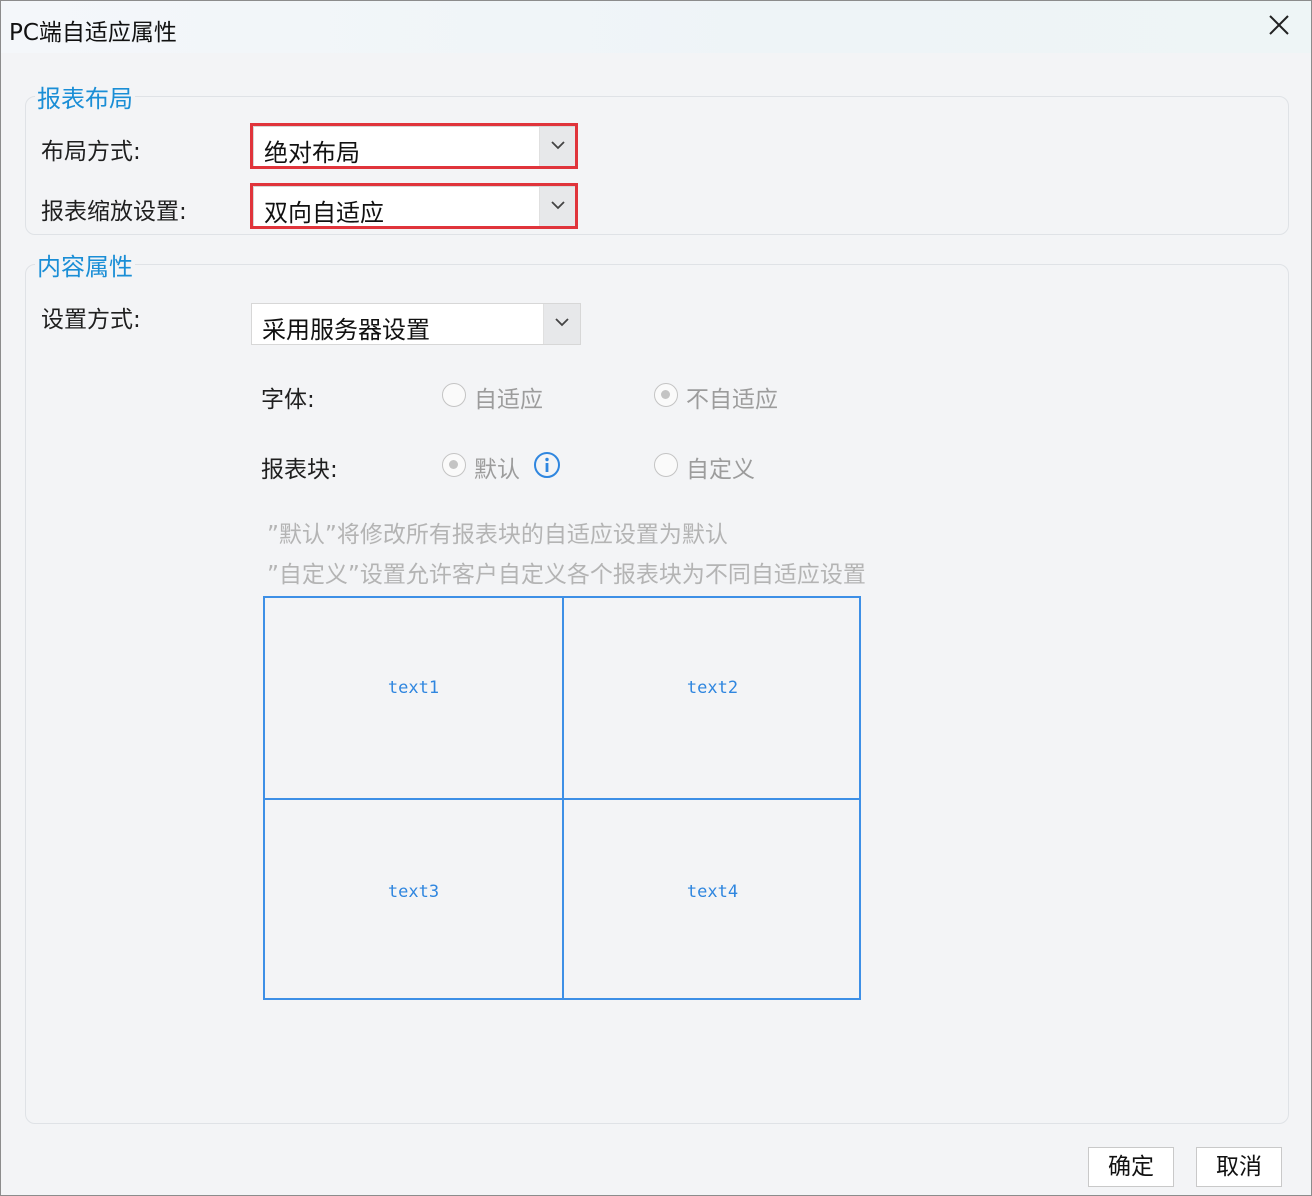 The width and height of the screenshot is (1312, 1196). Describe the element at coordinates (91, 152) in the screenshot. I see `layout-mode-label: 布局方式:` at that location.